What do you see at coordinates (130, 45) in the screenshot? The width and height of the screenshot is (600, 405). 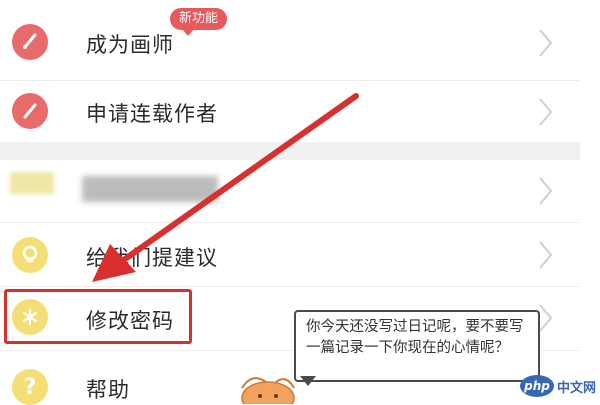 I see `menu-item-label: 成为画师` at bounding box center [130, 45].